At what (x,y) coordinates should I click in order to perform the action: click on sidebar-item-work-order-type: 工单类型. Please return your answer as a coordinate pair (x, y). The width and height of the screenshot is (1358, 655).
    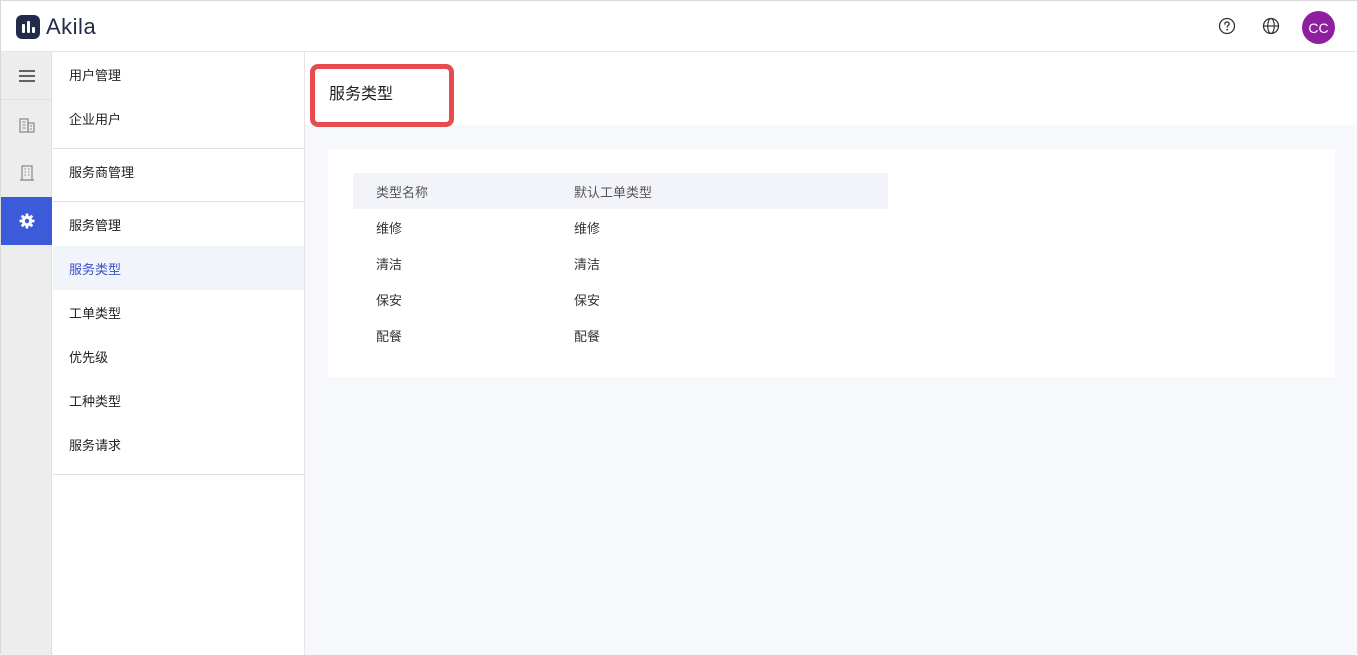
    Looking at the image, I should click on (178, 312).